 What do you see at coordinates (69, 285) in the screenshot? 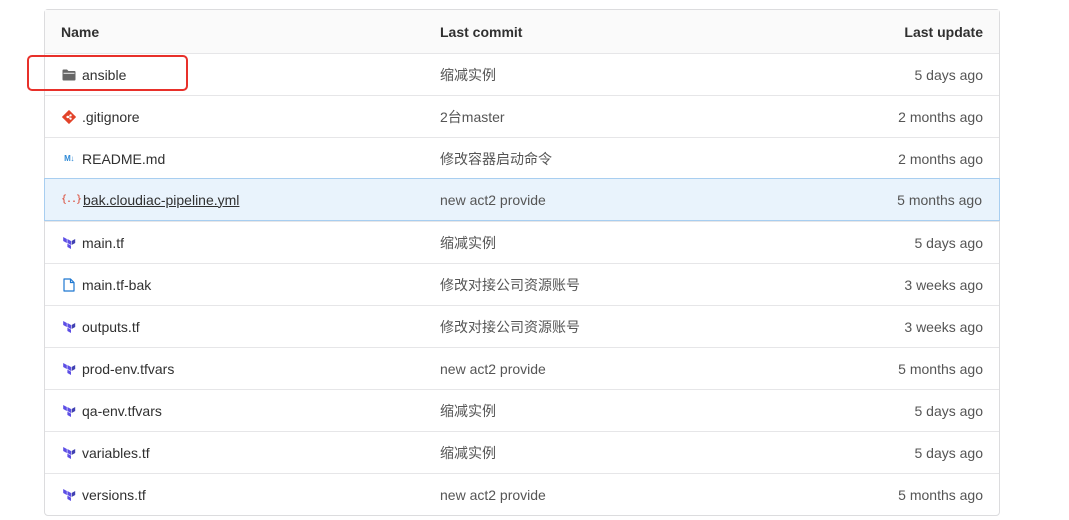
I see `file-icon` at bounding box center [69, 285].